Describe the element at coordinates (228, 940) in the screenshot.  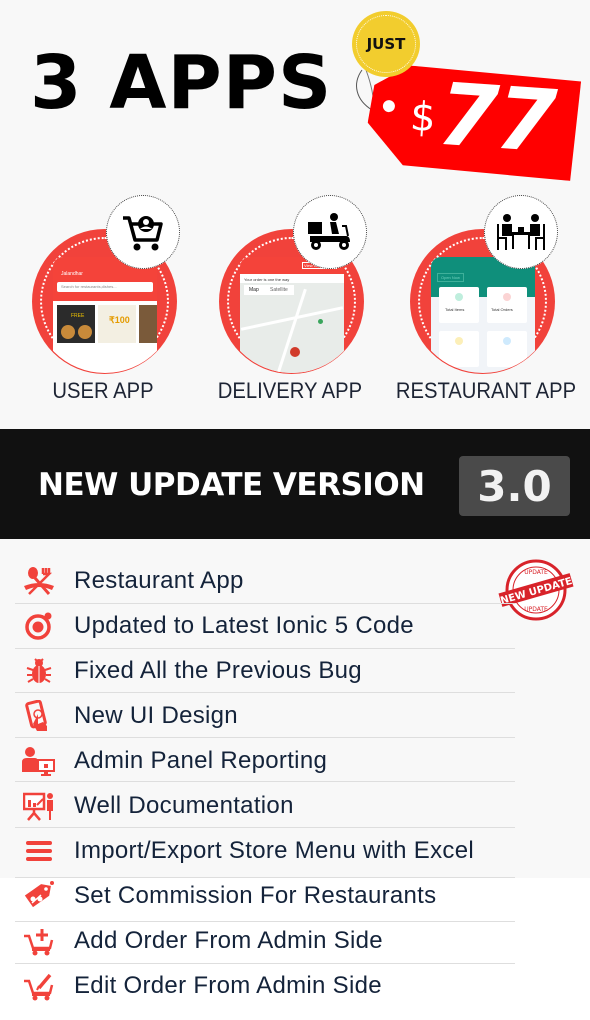
I see `feature-label: Add Order From Admin Side` at that location.